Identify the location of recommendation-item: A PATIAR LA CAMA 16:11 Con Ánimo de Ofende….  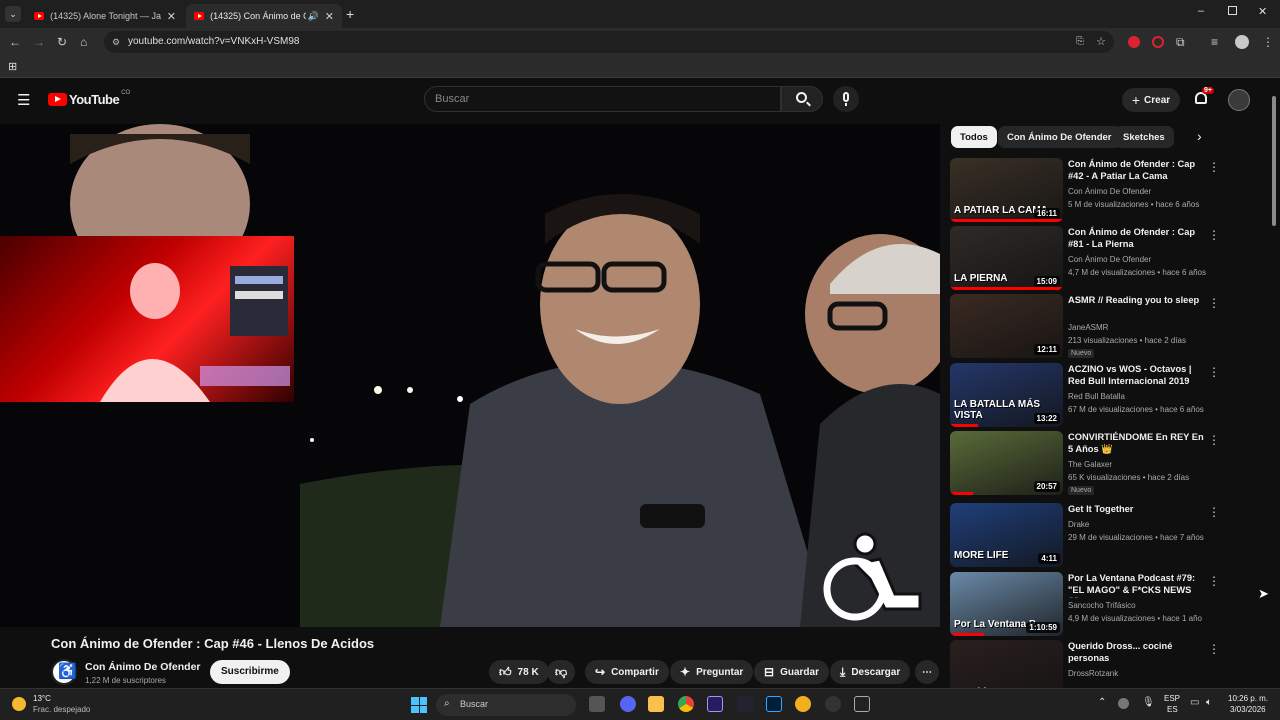
(1095, 191).